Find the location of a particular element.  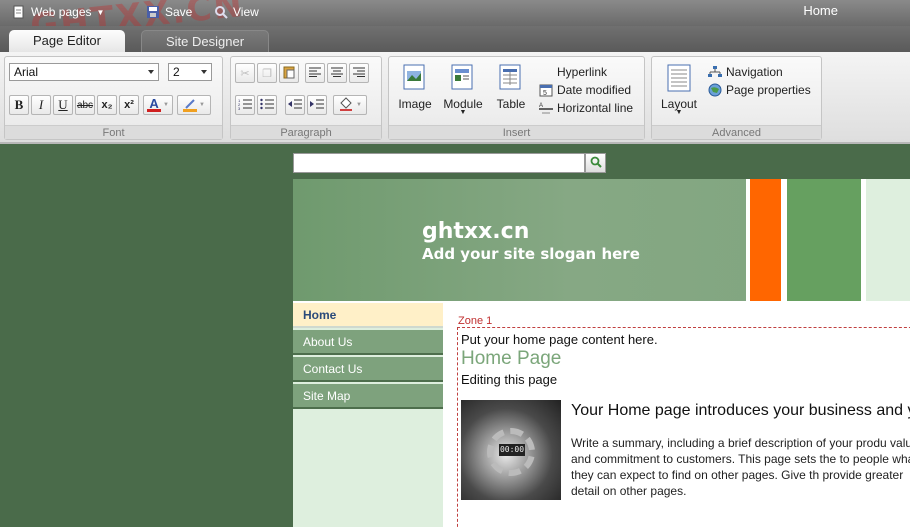

subscript-button: x₂ is located at coordinates (107, 105).